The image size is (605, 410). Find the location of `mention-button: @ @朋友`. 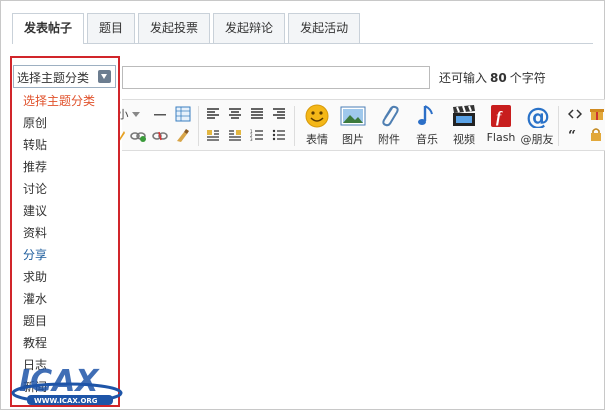

mention-button: @ @朋友 is located at coordinates (537, 125).